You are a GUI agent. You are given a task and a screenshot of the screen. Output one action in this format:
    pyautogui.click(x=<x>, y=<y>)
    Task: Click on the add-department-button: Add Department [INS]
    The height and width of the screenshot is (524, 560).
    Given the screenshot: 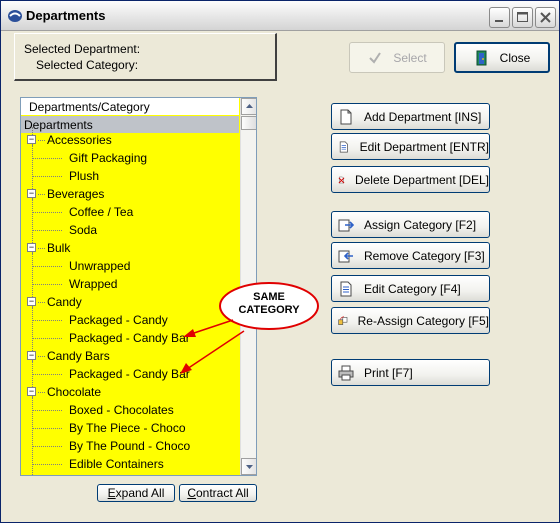 What is the action you would take?
    pyautogui.click(x=410, y=116)
    